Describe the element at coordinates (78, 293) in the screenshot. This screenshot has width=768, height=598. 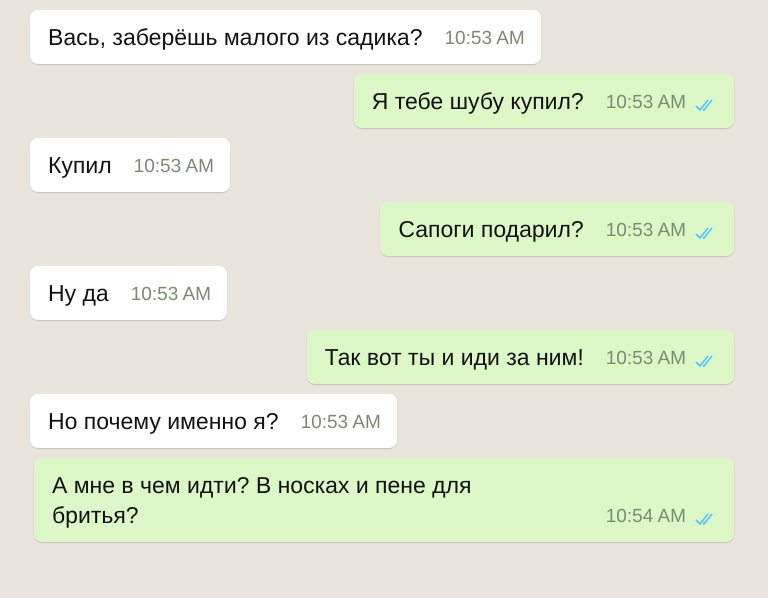
I see `message-text: Ну да` at that location.